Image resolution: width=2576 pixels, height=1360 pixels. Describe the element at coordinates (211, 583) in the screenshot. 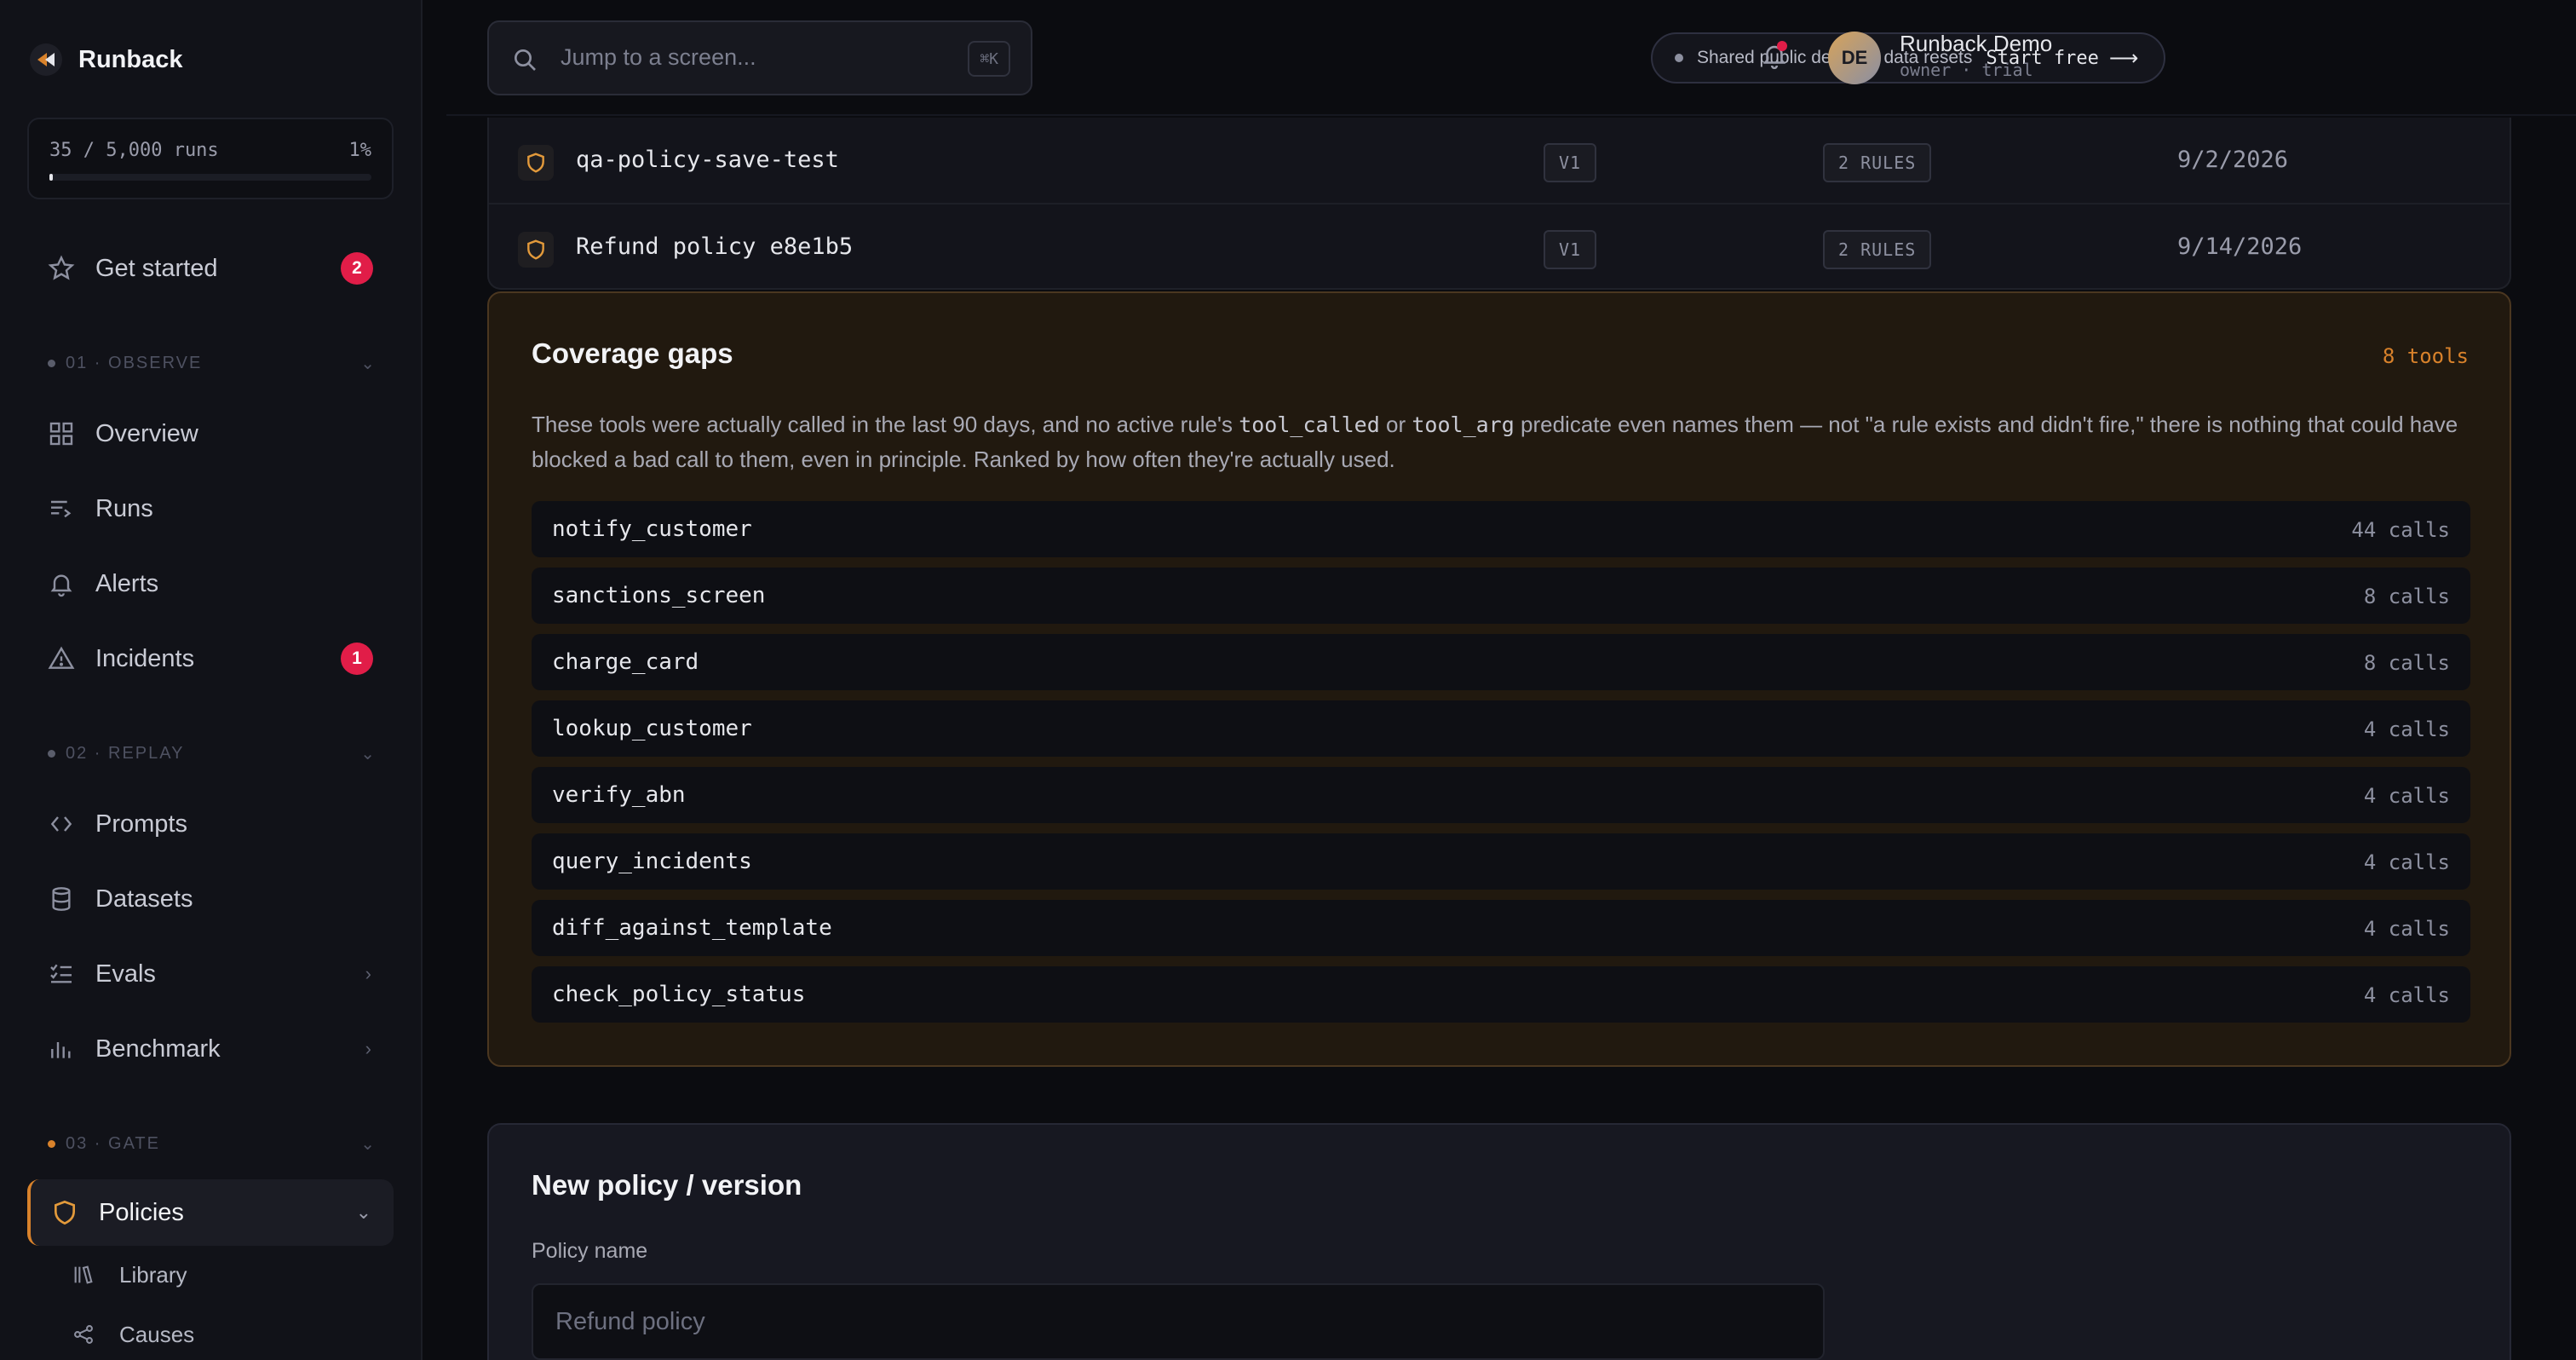

I see `sidebar-item-alerts: Alerts` at that location.